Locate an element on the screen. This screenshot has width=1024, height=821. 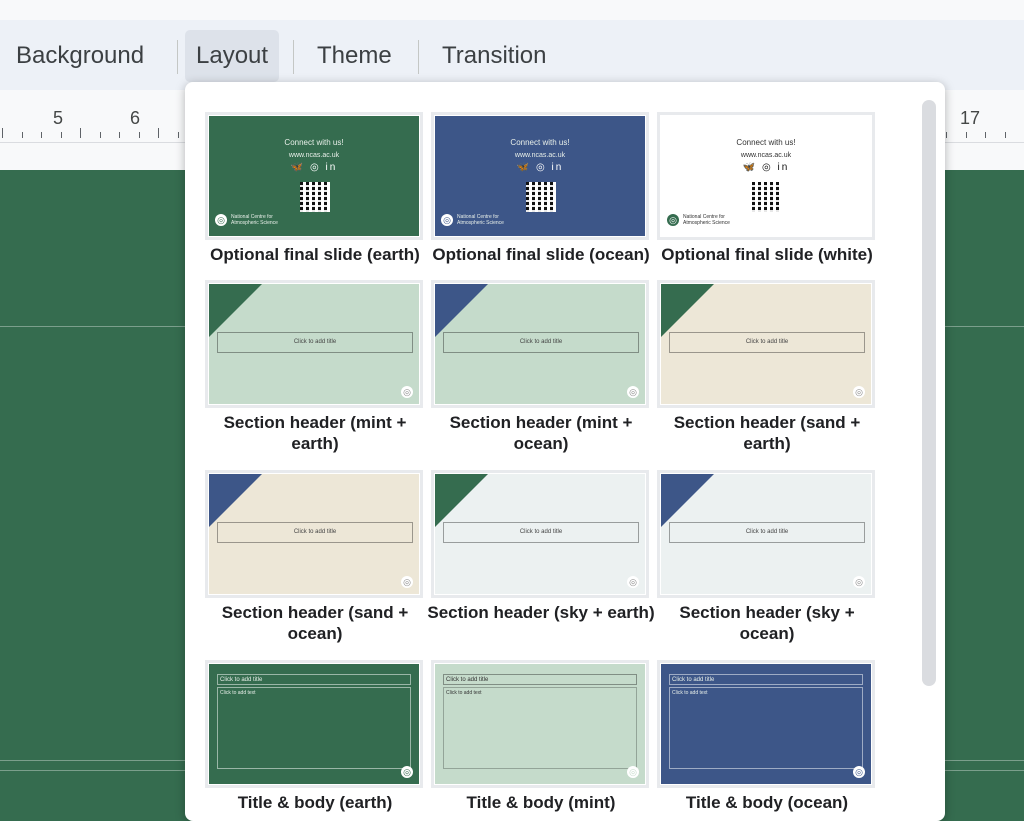
layout-option-label: Optional final slide (ocean) is located at coordinates (541, 254).